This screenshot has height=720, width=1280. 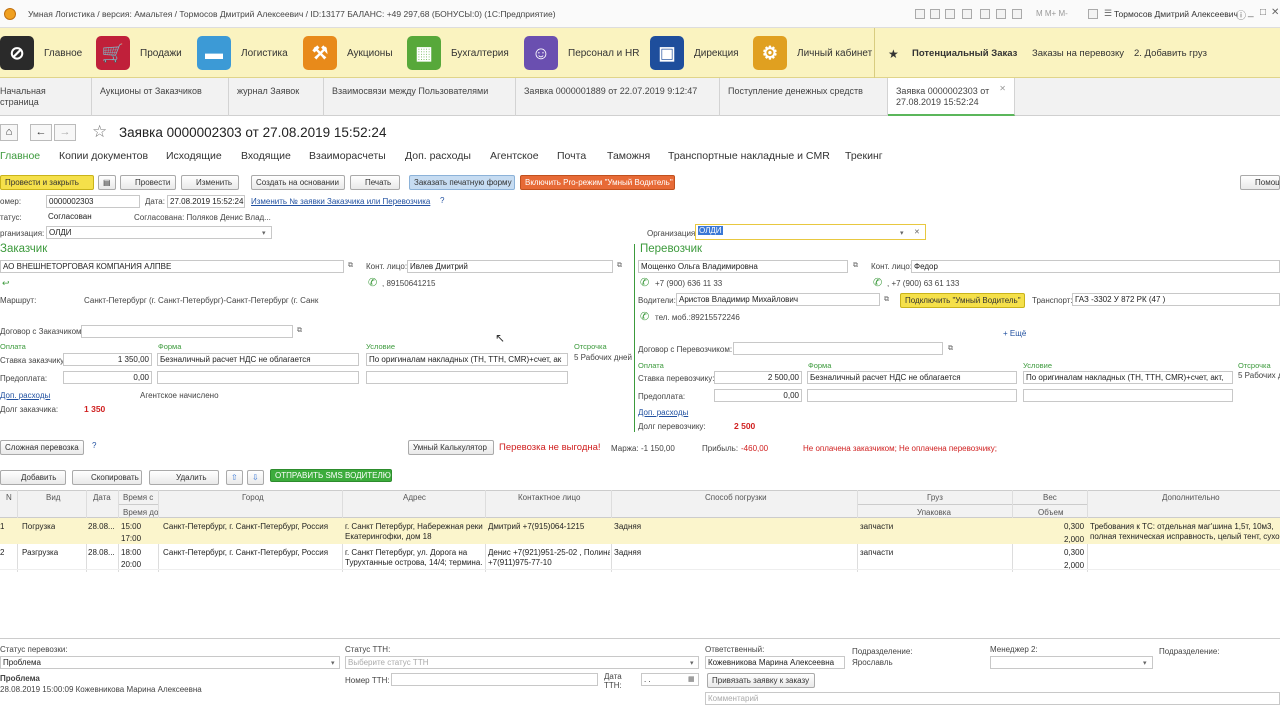 I want to click on memory-icons: M M+ M-, so click(x=1052, y=13).